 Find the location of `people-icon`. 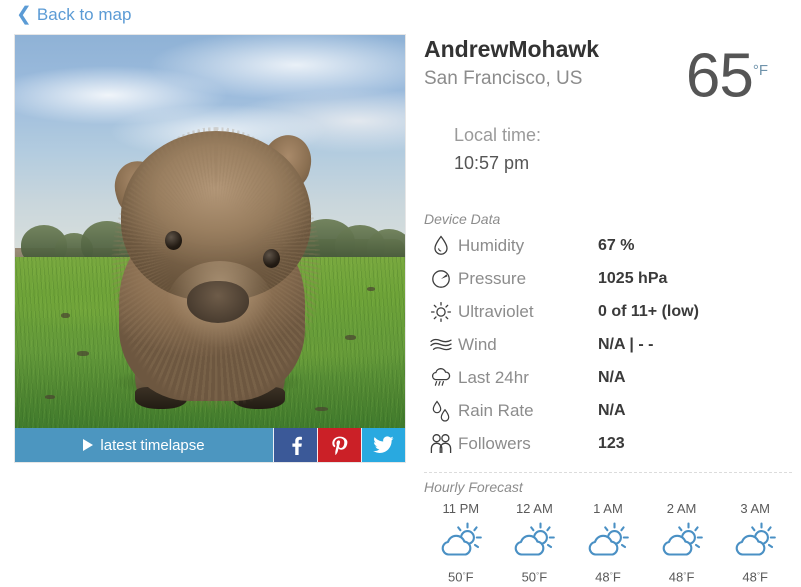

people-icon is located at coordinates (441, 444).